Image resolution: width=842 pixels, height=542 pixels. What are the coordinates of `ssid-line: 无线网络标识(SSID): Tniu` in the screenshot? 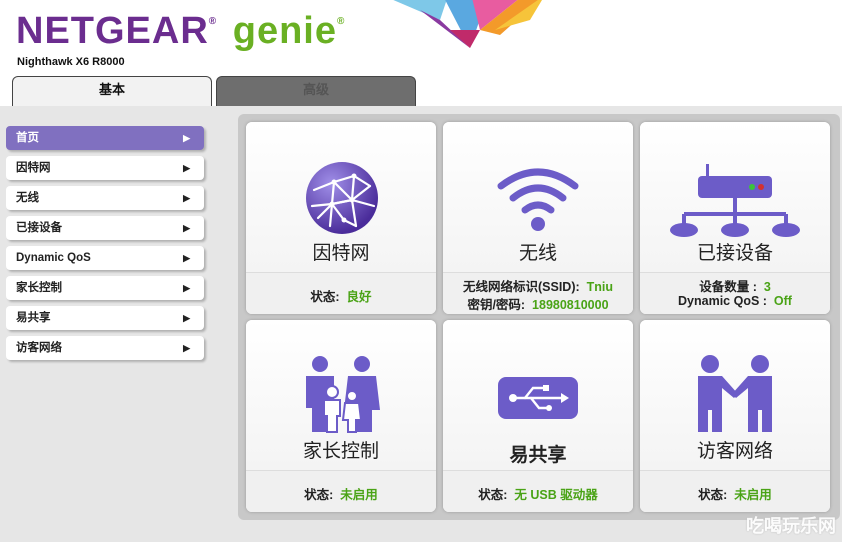 It's located at (538, 285).